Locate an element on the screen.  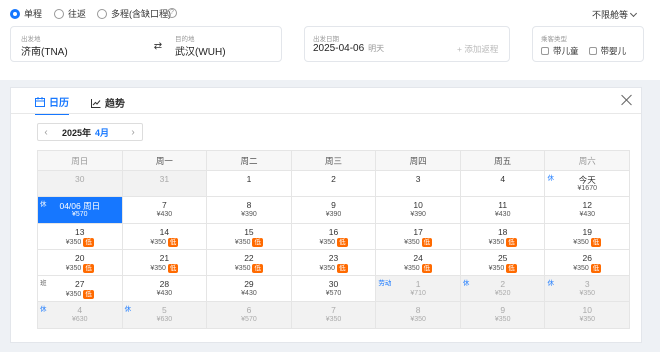
calendar-day: 24 ¥350 低 is located at coordinates (418, 263).